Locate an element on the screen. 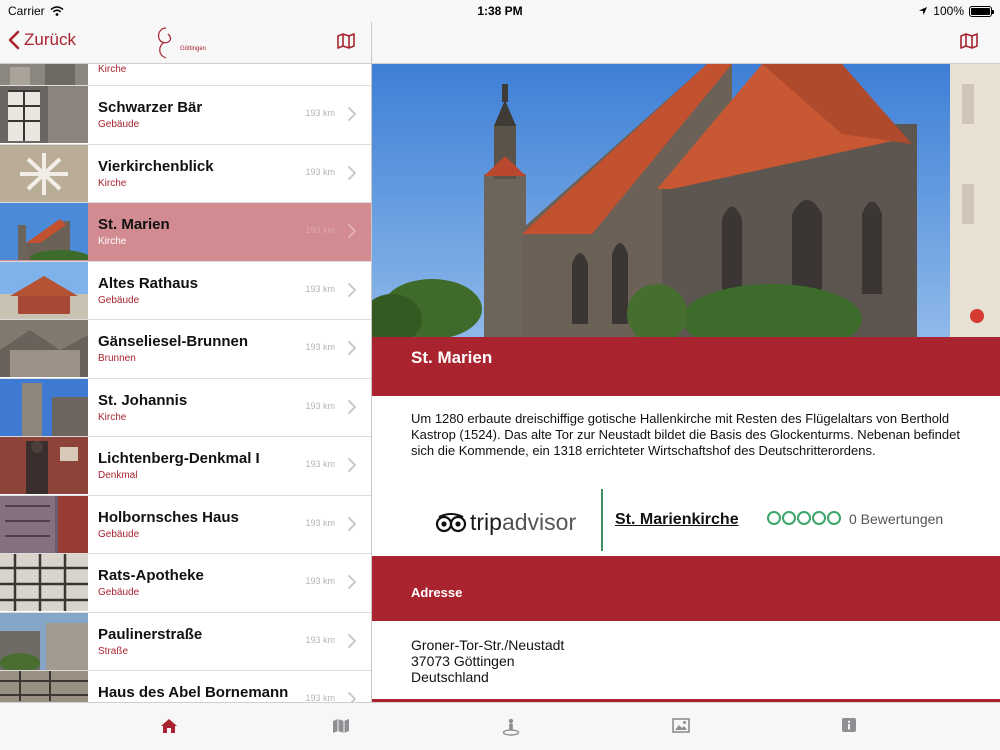 The height and width of the screenshot is (750, 1000). list-item-title: Altes Rathaus is located at coordinates (148, 283).